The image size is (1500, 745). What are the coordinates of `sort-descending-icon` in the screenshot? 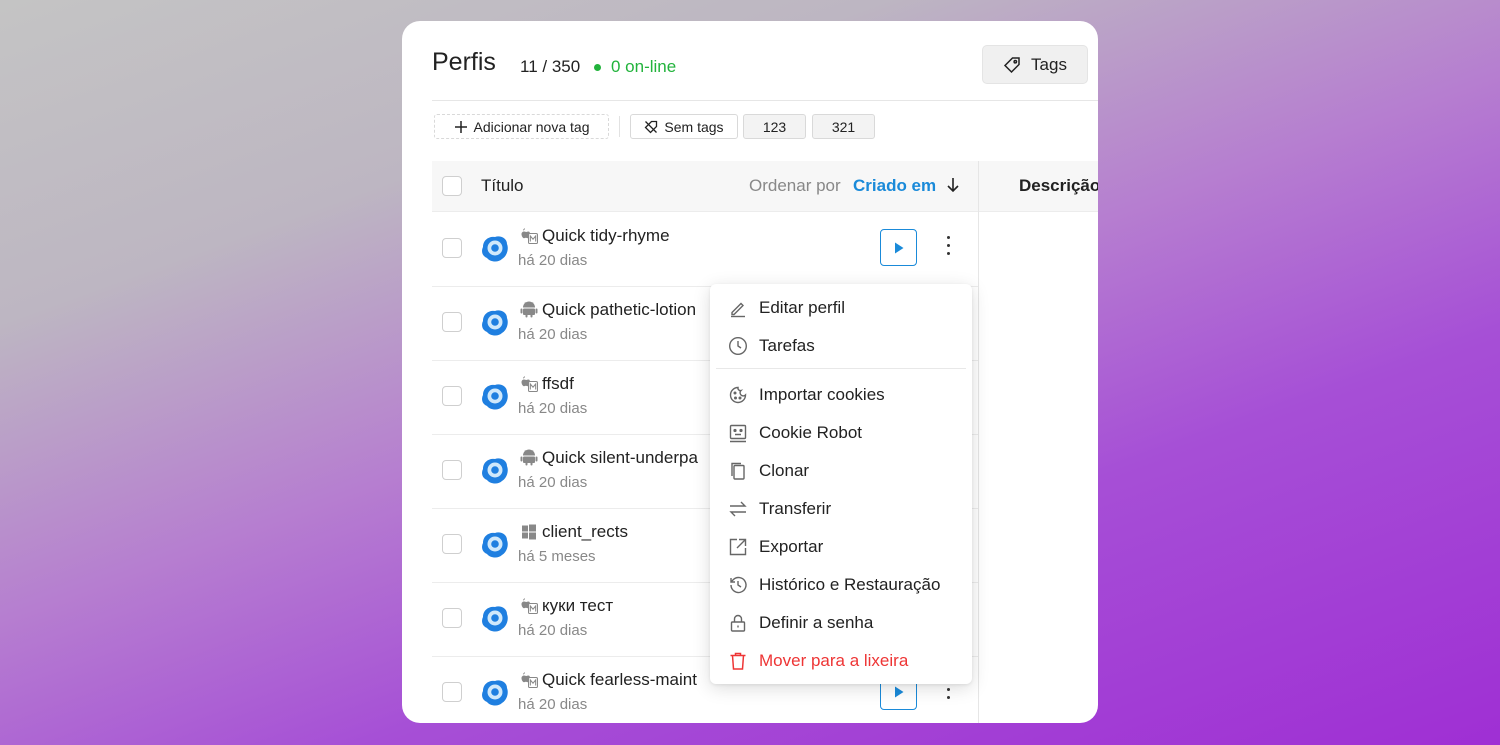 It's located at (953, 185).